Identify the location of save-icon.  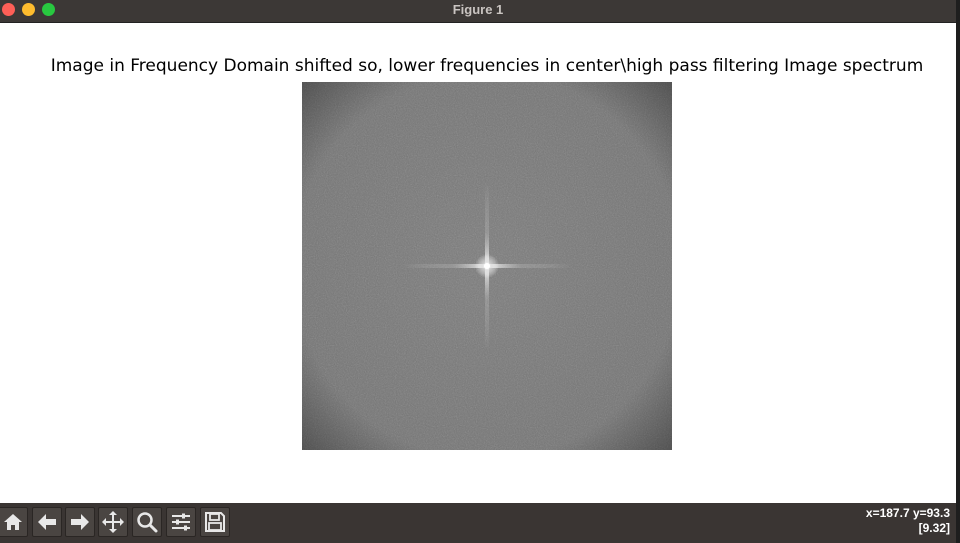
(215, 522).